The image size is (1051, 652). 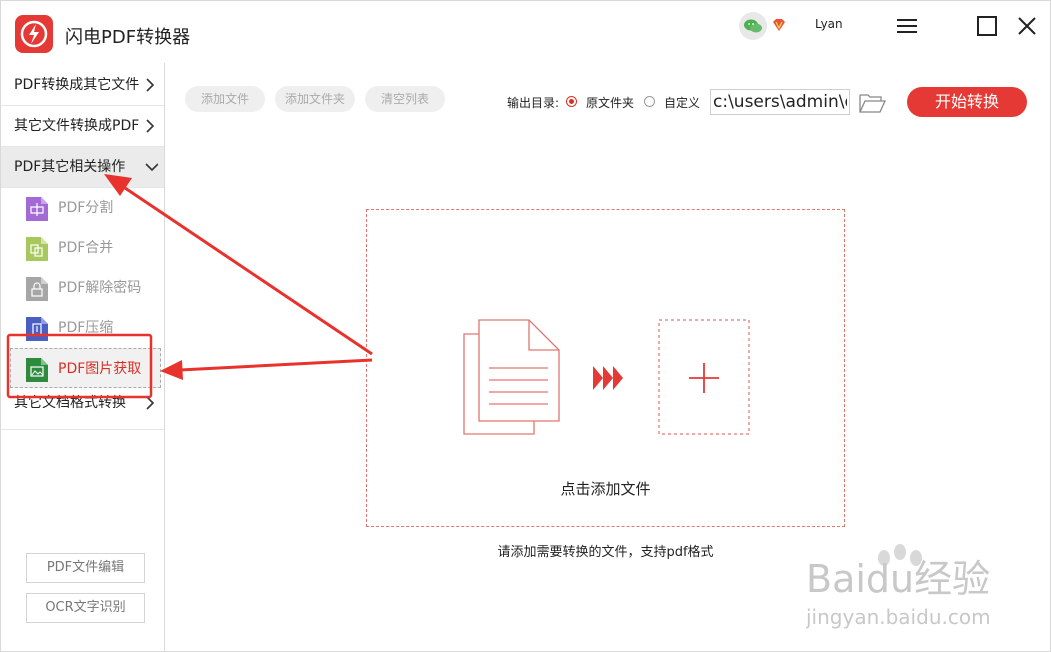 I want to click on lightning-logo-icon, so click(x=34, y=34).